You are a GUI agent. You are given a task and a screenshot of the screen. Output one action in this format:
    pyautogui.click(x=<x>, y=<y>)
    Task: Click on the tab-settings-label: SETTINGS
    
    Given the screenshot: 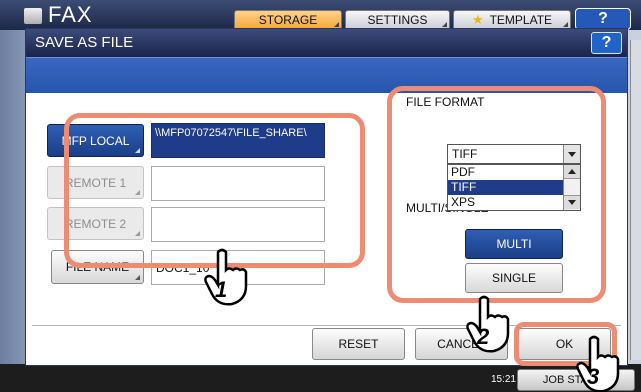 What is the action you would take?
    pyautogui.click(x=397, y=20)
    